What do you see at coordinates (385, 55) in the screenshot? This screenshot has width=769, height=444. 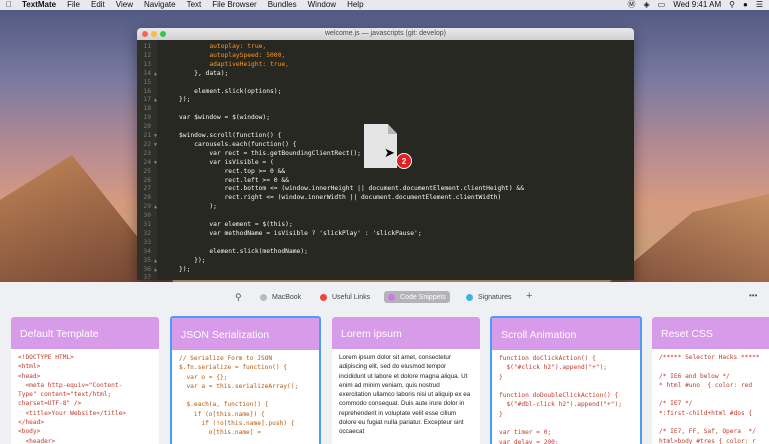 I see `code-line: 12 autoplaySpeed: 5000,` at bounding box center [385, 55].